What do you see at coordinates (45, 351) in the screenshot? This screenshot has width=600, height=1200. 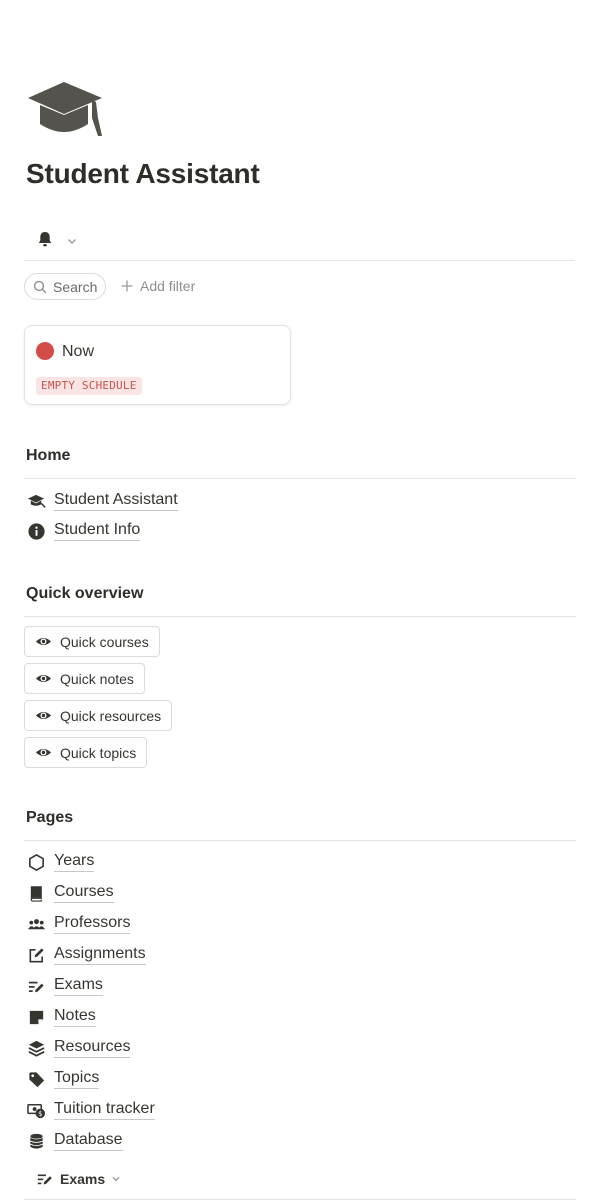 I see `status-dot-icon` at bounding box center [45, 351].